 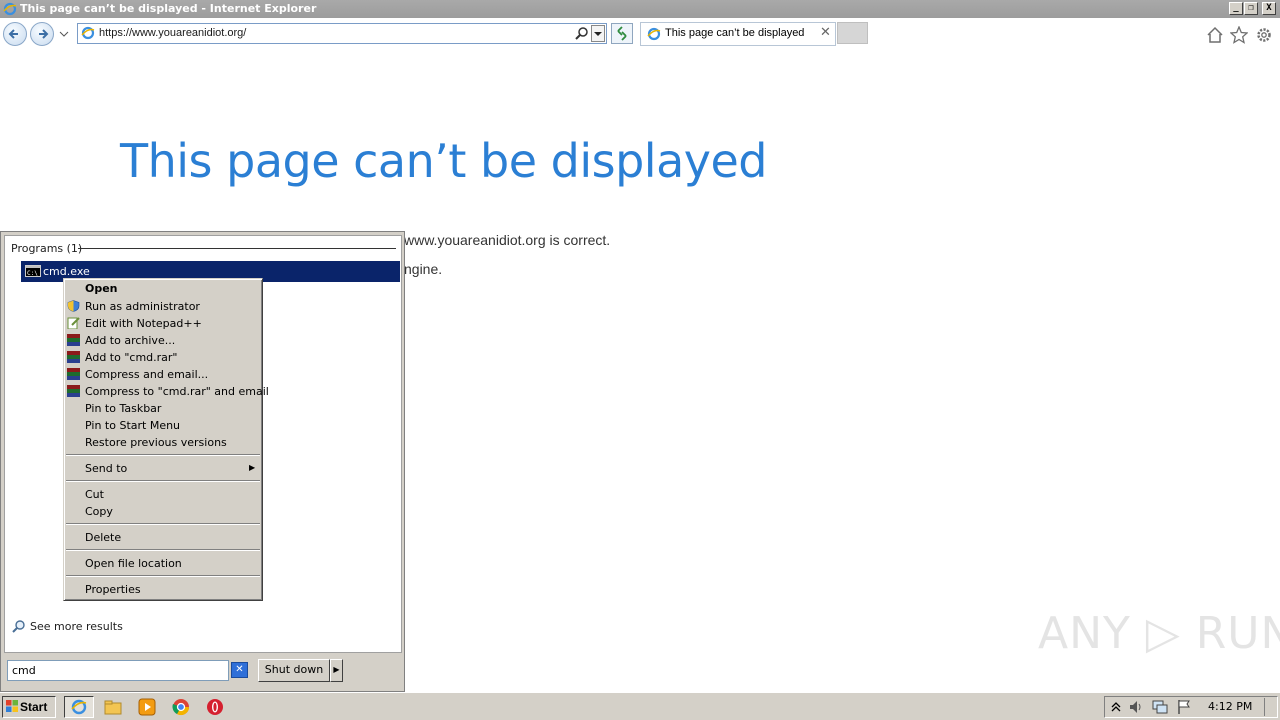 What do you see at coordinates (1215, 35) in the screenshot?
I see `home-icon` at bounding box center [1215, 35].